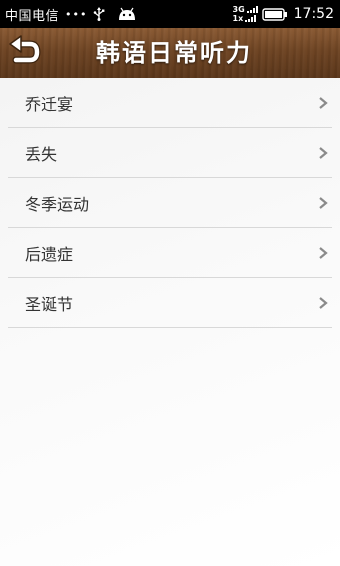 The image size is (340, 566). Describe the element at coordinates (274, 14) in the screenshot. I see `battery-icon` at that location.